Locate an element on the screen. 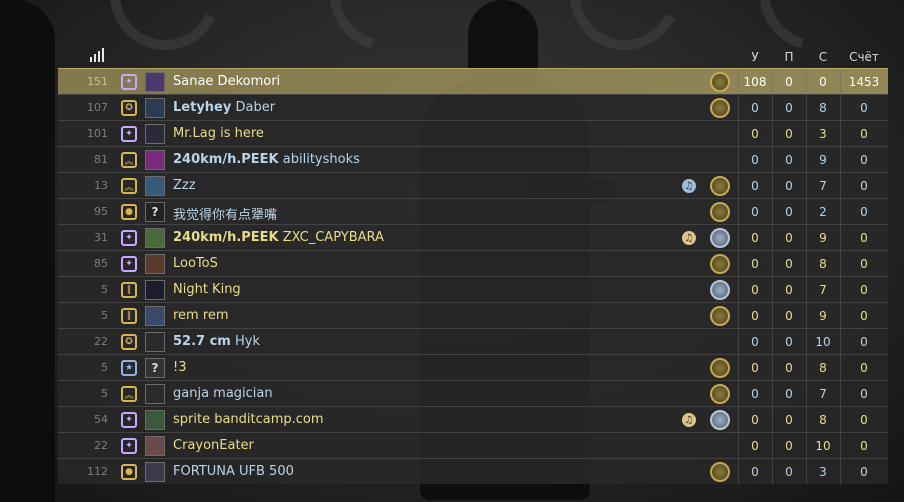  player-nickname: Mr.Lag is here is located at coordinates (218, 133).